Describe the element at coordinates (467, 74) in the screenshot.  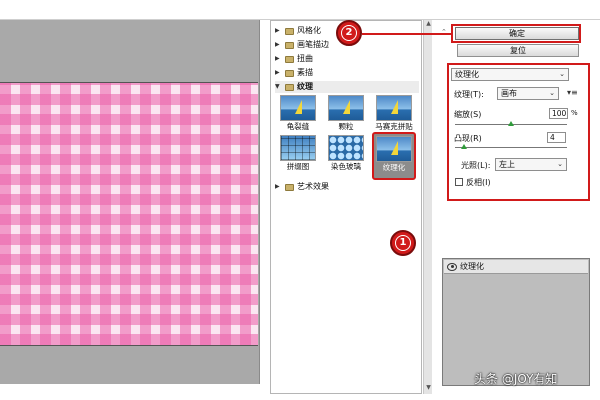
I see `filter-select-value: 纹理化` at that location.